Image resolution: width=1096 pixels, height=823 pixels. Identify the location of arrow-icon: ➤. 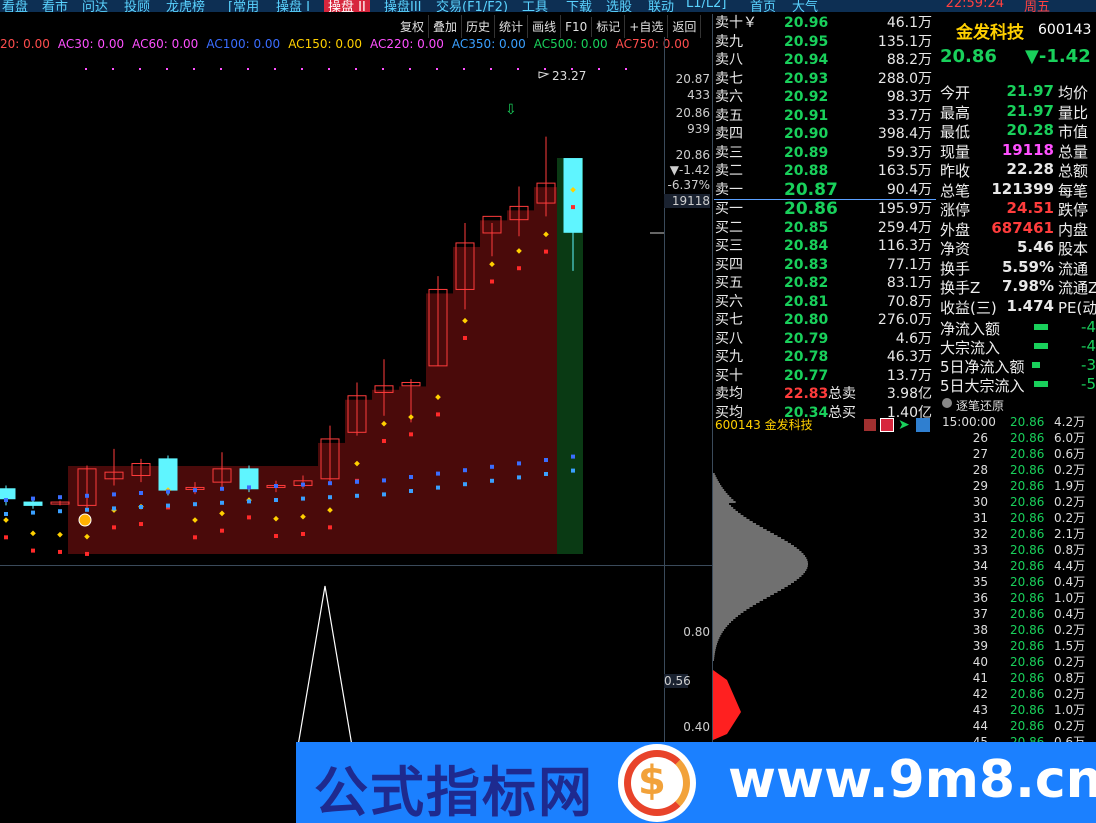
(904, 425).